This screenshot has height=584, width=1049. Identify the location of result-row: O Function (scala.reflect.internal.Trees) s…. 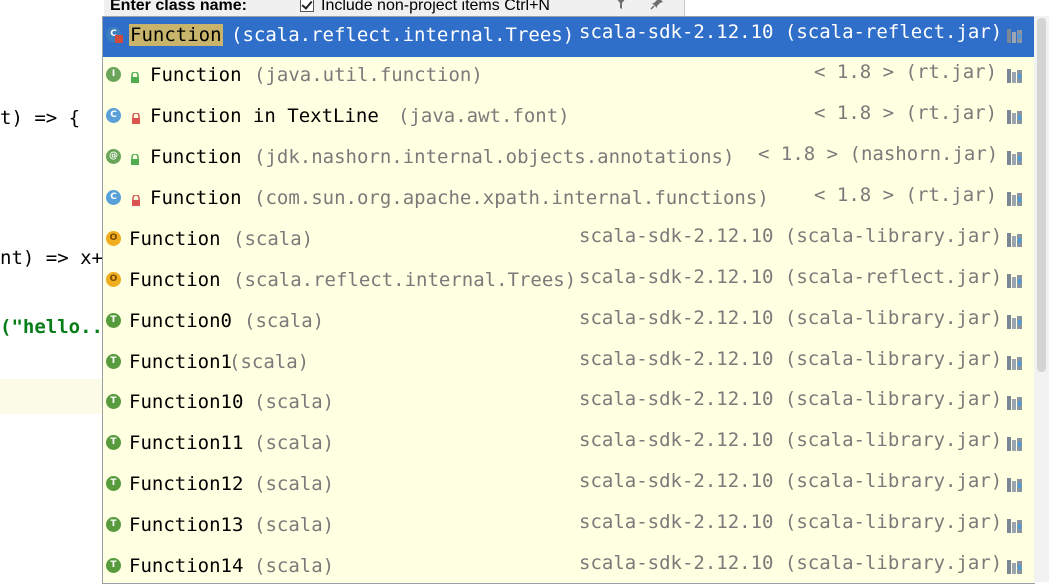
(569, 282).